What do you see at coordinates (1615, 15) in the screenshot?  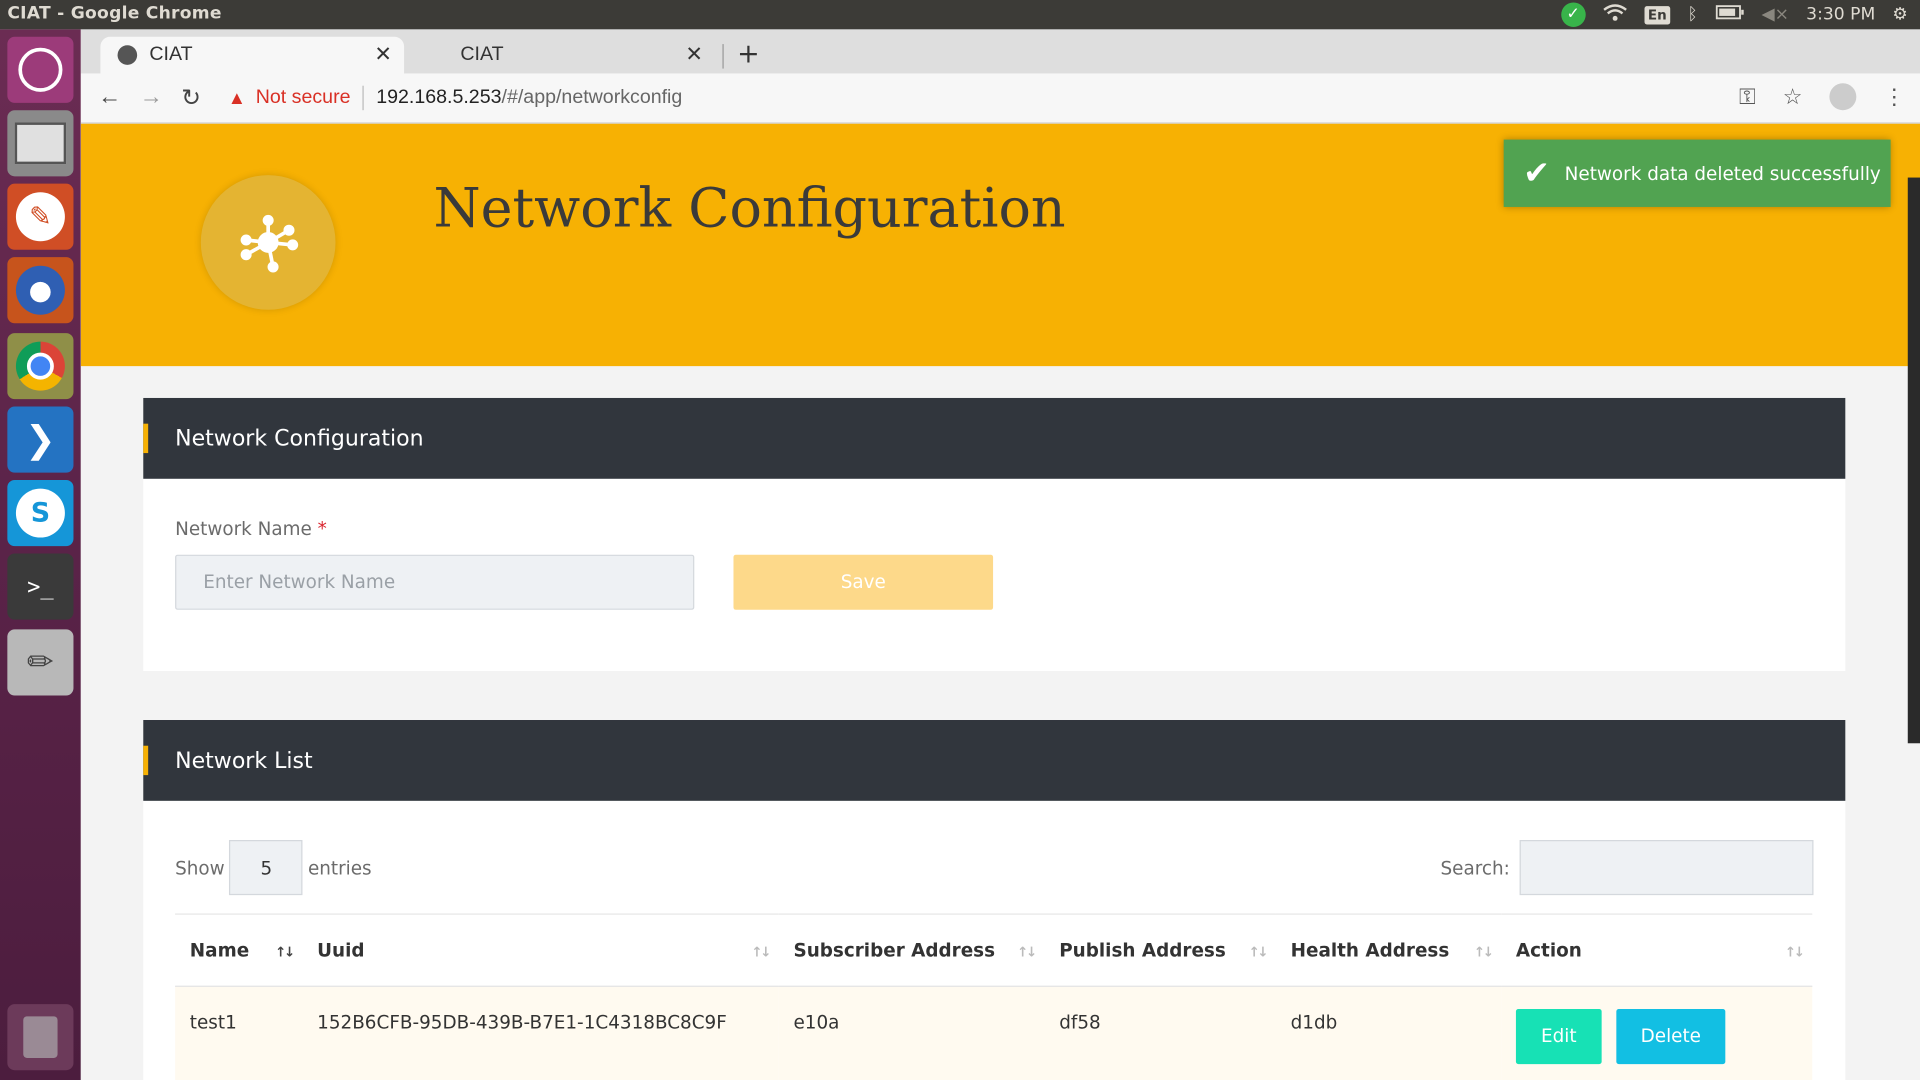 I see `wifi-icon` at bounding box center [1615, 15].